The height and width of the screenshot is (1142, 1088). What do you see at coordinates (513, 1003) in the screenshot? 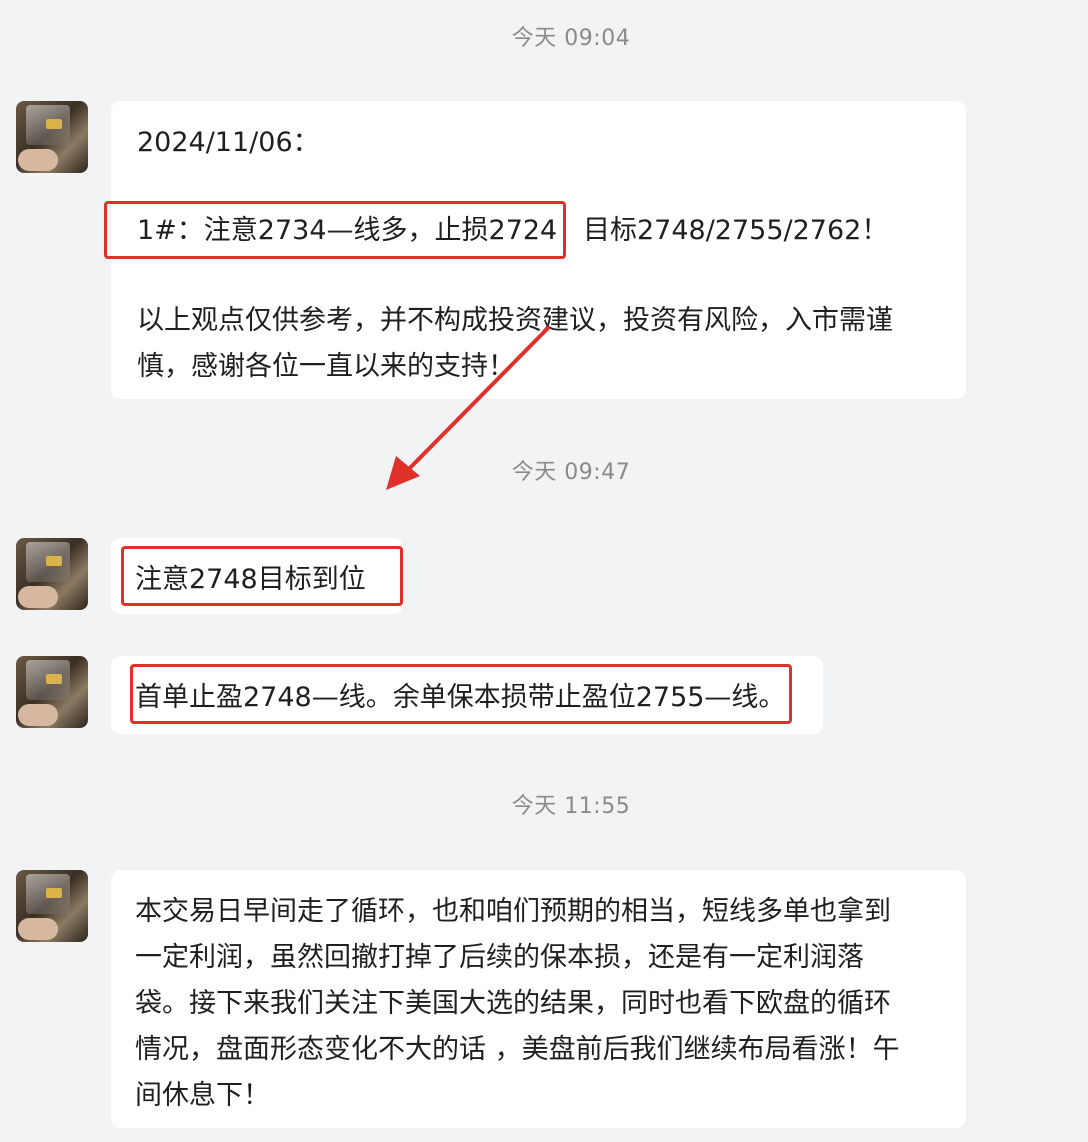
I see `message-summary-line-3: 袋。接下来我们关注下美国大选的结果，同时也看下欧盘的循环` at bounding box center [513, 1003].